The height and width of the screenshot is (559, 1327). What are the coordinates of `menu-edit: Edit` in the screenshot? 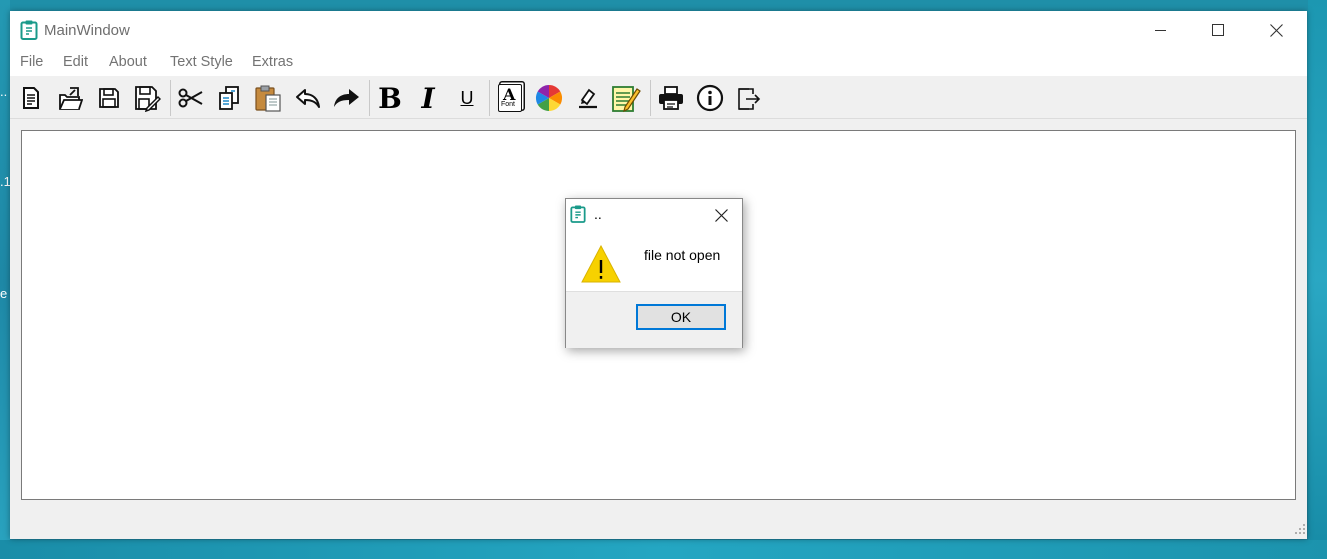 It's located at (75, 62).